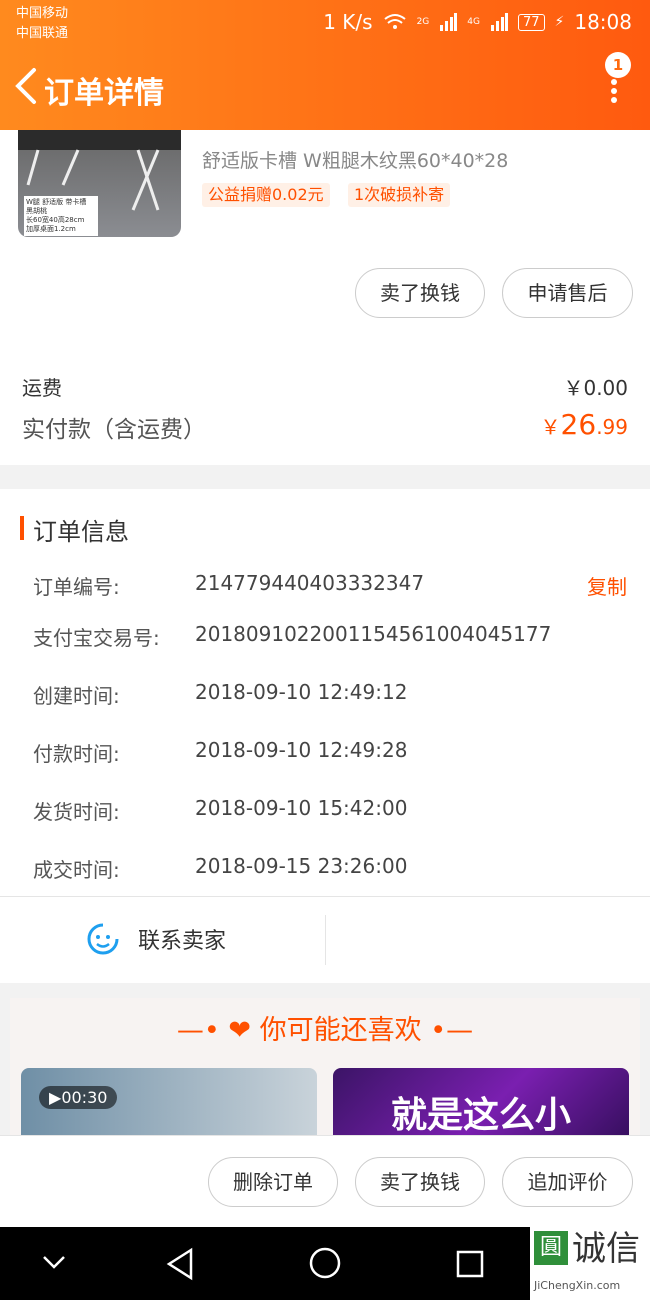 This screenshot has height=1300, width=650. I want to click on delete-order-button: 删除订单, so click(273, 1182).